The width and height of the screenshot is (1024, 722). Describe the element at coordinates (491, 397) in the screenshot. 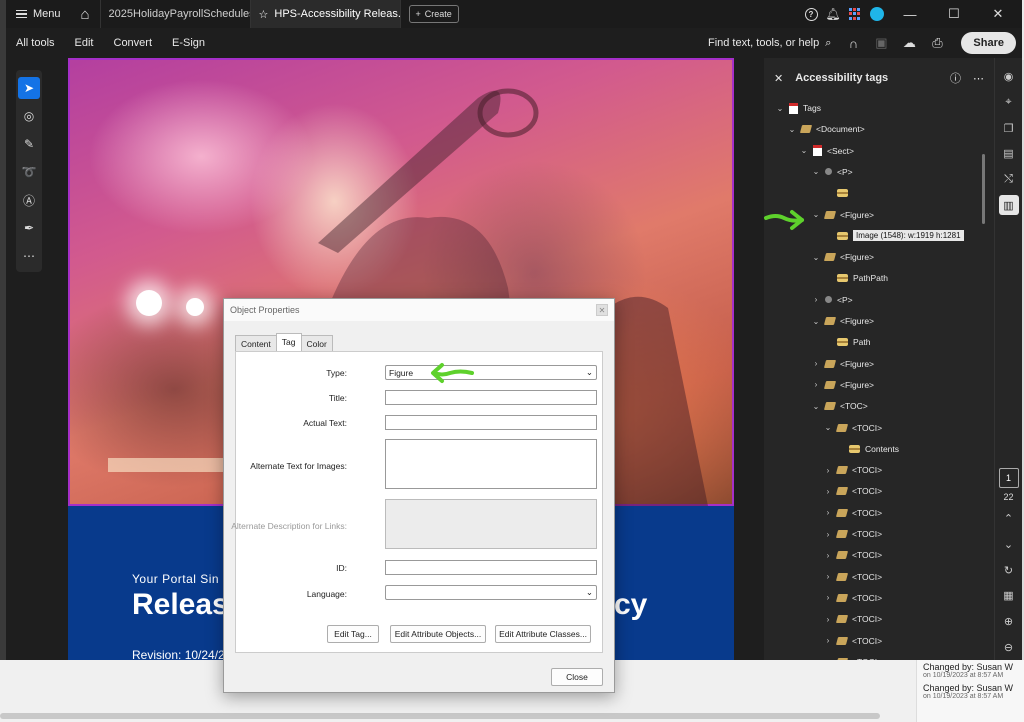

I see `title-input` at that location.